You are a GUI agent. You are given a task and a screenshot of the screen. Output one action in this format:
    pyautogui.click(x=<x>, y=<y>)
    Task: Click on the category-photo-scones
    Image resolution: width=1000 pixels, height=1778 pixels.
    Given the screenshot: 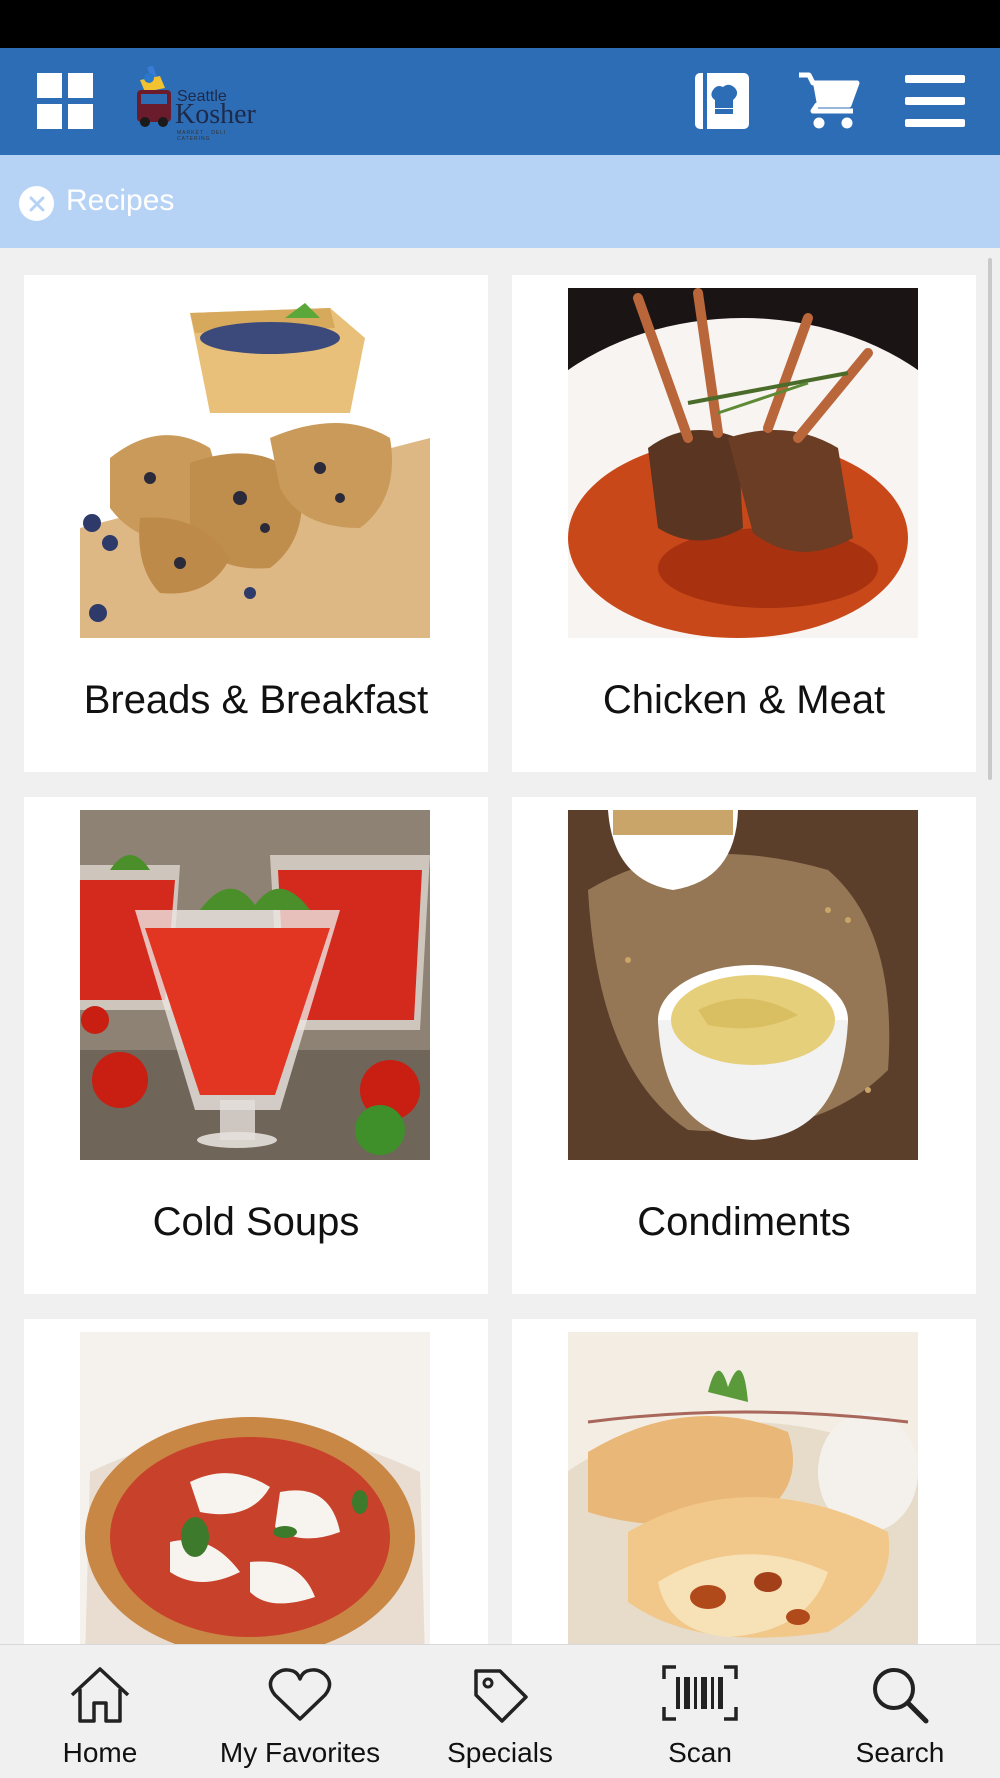 What is the action you would take?
    pyautogui.click(x=255, y=463)
    